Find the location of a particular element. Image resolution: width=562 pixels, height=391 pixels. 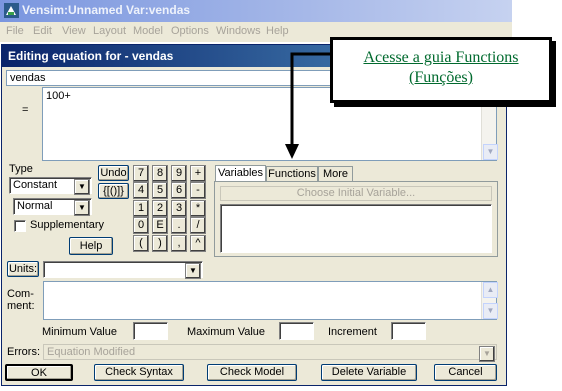

minimum-value-label: Minimum Value is located at coordinates (79, 332).